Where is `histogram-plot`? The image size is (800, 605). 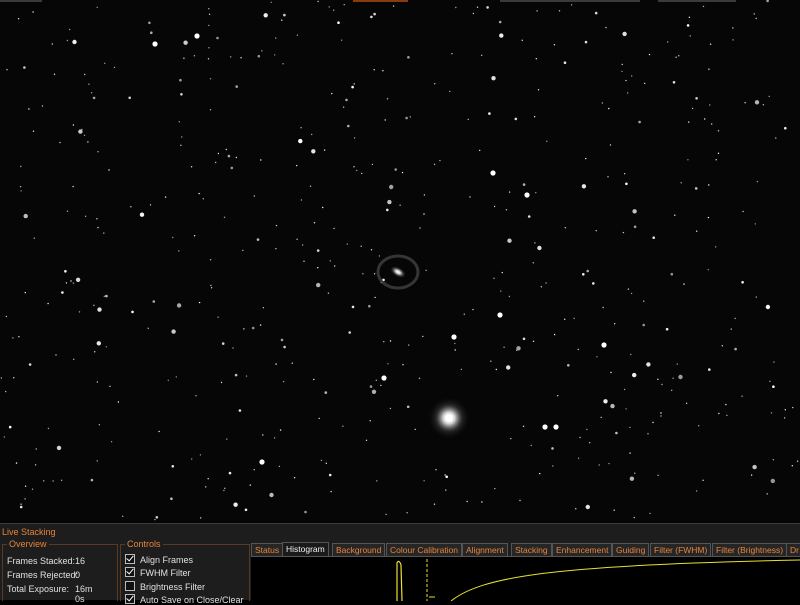
histogram-plot is located at coordinates (598, 580).